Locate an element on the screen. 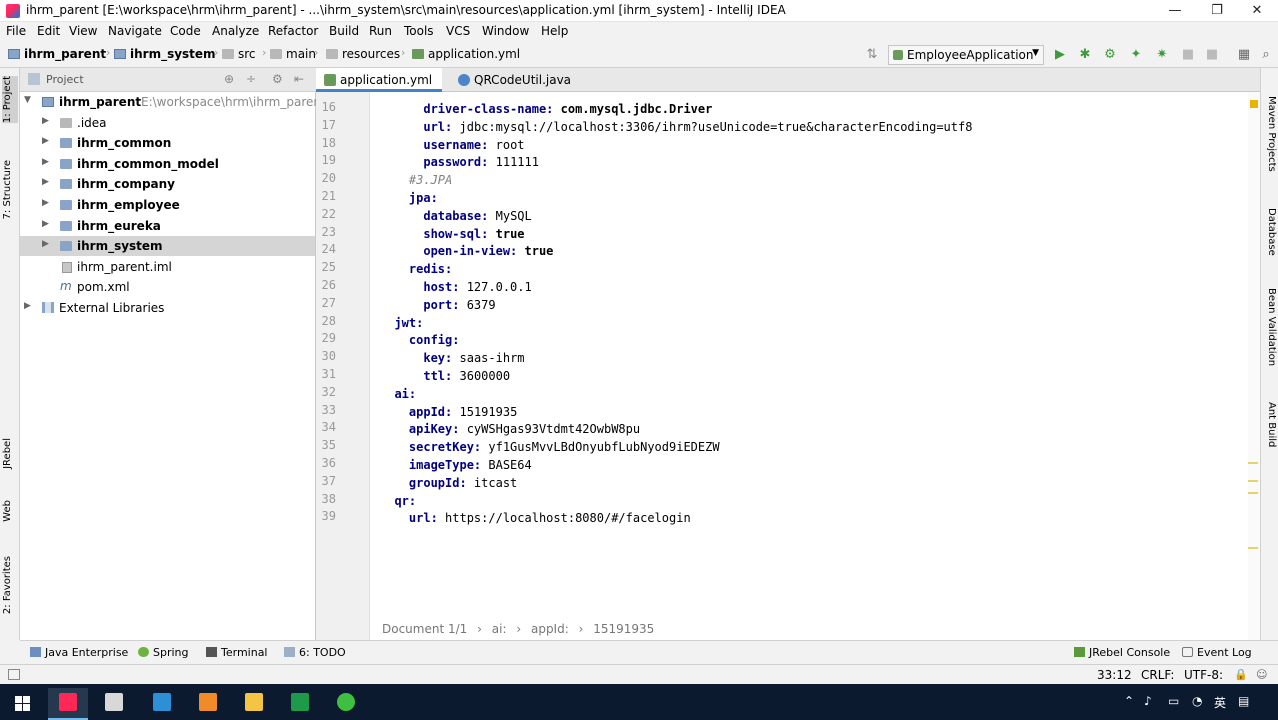 Image resolution: width=1278 pixels, height=720 pixels. project-structure-icon: ▦ is located at coordinates (1244, 55).